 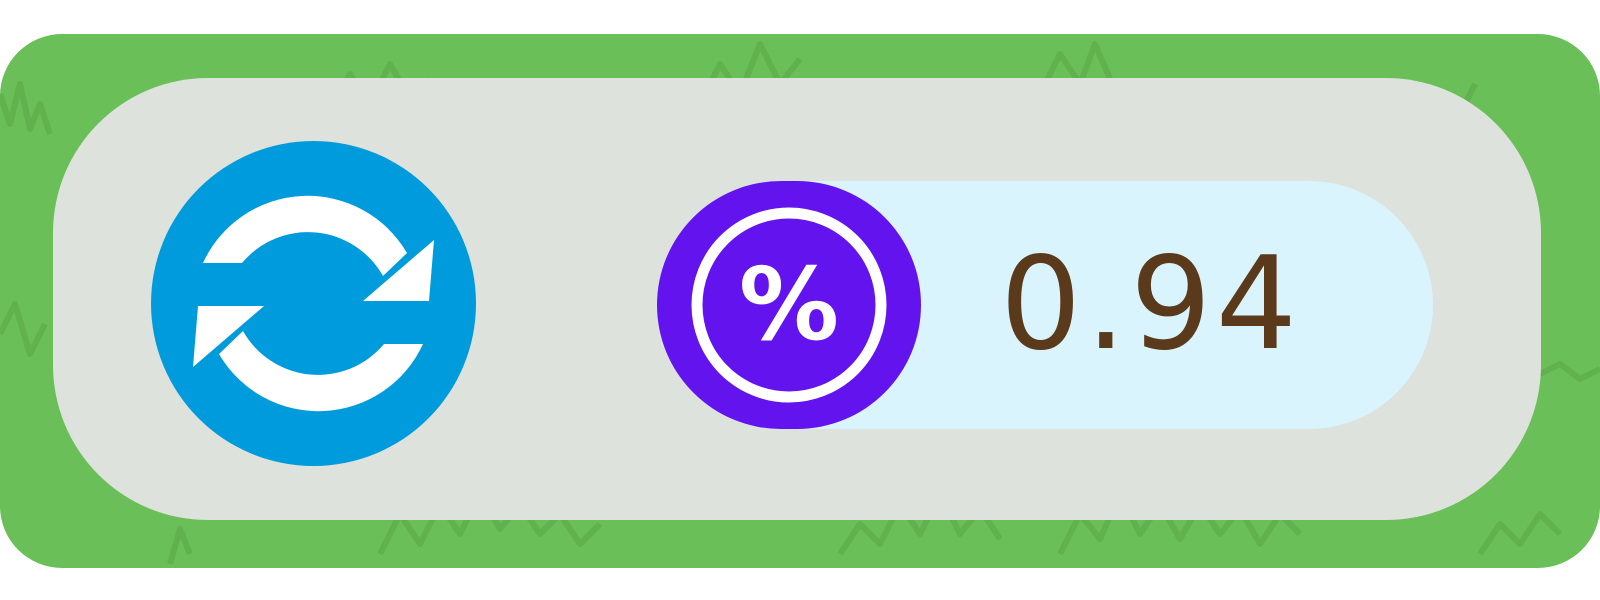 I want to click on percent-badge: %, so click(x=789, y=305).